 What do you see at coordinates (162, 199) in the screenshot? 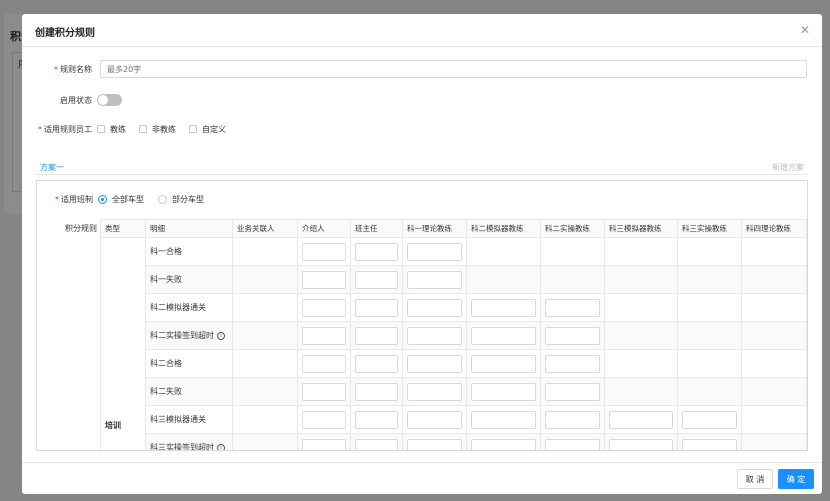
I see `class-radio-partial` at bounding box center [162, 199].